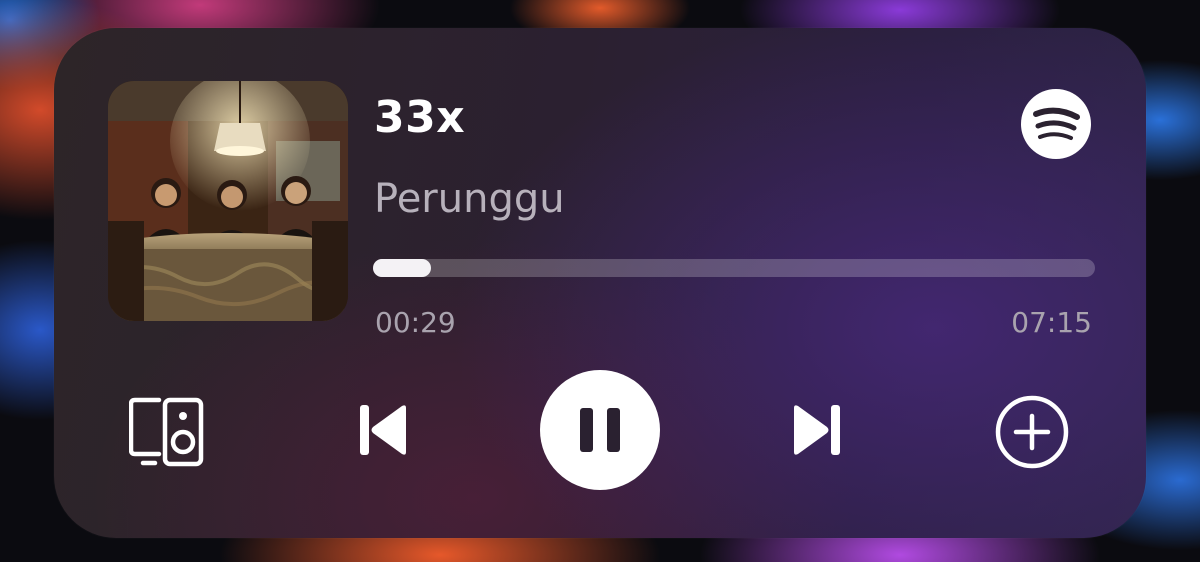 This screenshot has width=1200, height=562. What do you see at coordinates (1051, 322) in the screenshot?
I see `total-time: 07:15` at bounding box center [1051, 322].